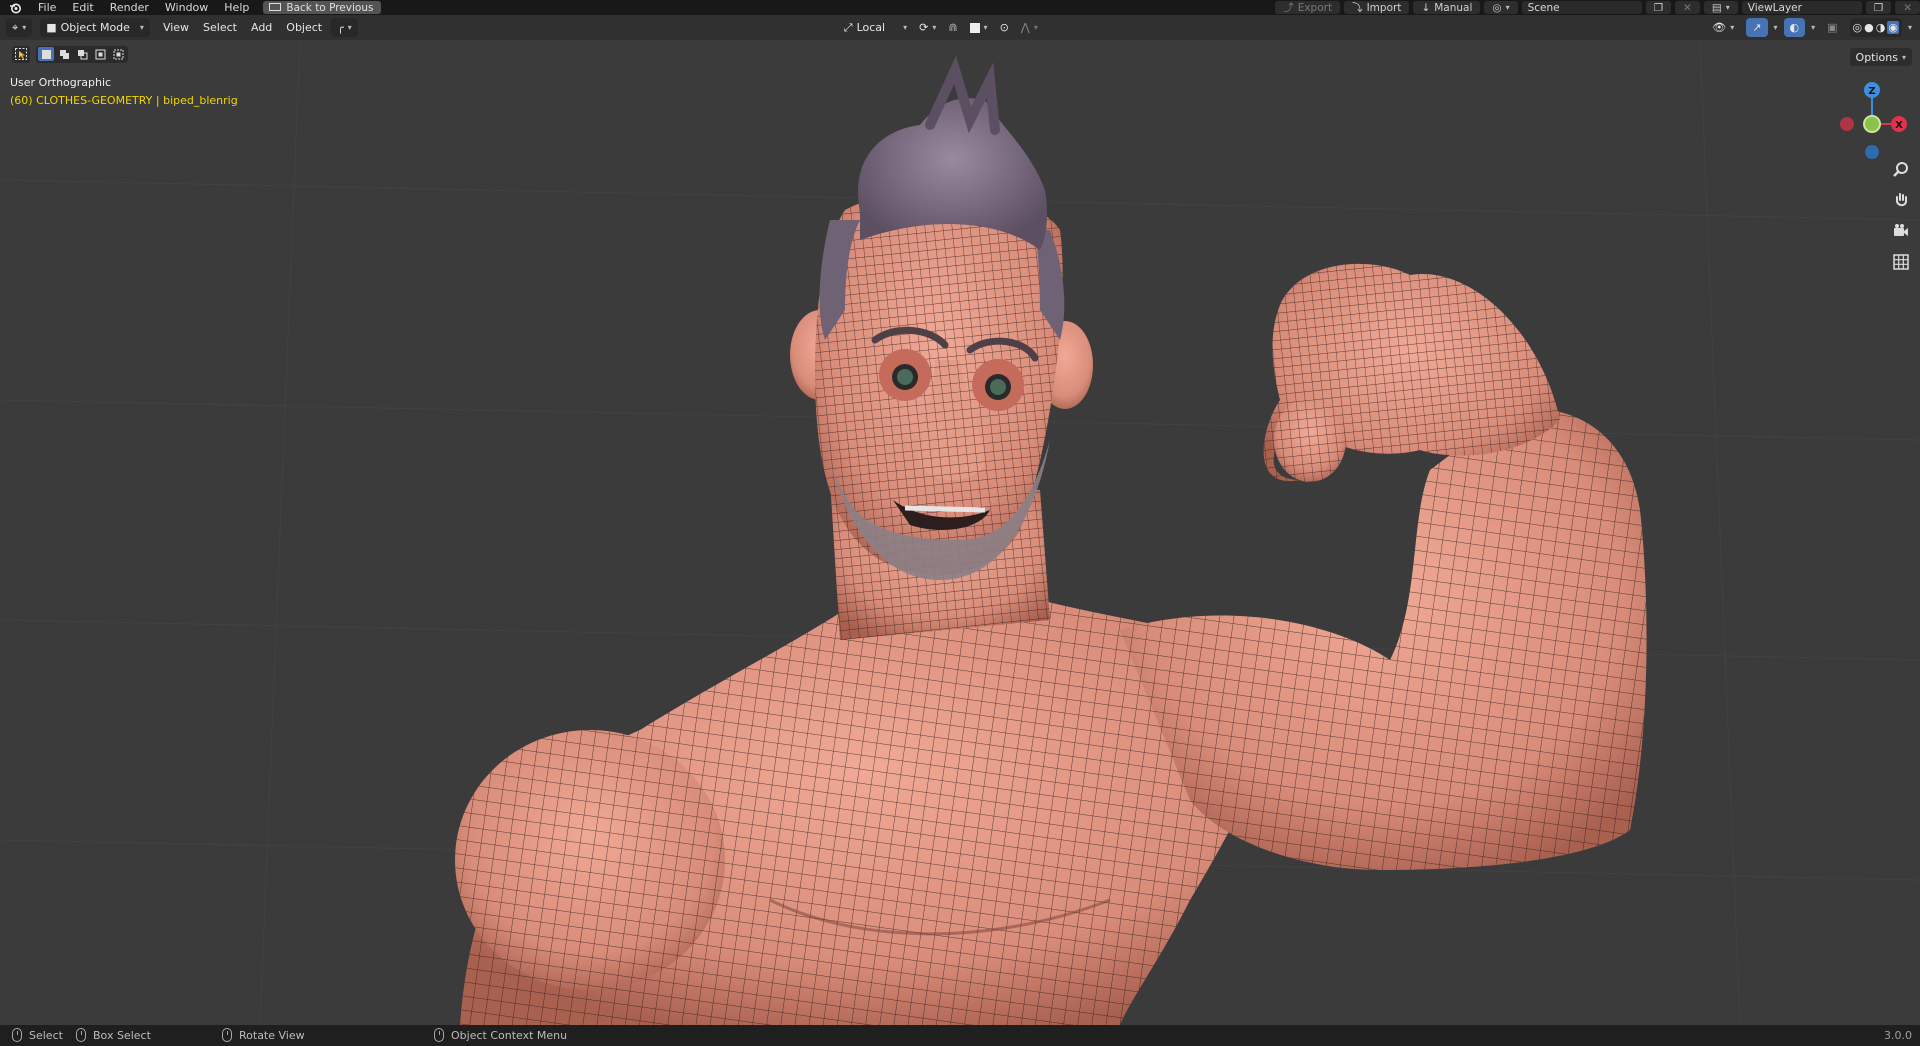 This screenshot has height=1046, width=1920. What do you see at coordinates (236, 7) in the screenshot?
I see `menu-help: Help` at bounding box center [236, 7].